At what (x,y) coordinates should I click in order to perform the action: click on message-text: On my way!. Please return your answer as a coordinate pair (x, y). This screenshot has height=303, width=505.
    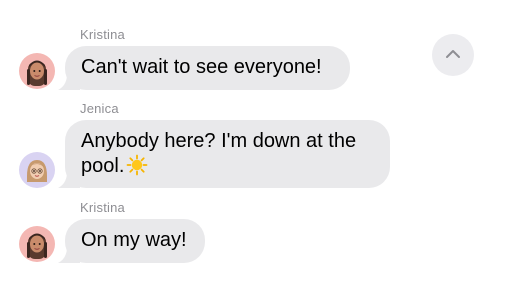
    Looking at the image, I should click on (134, 240).